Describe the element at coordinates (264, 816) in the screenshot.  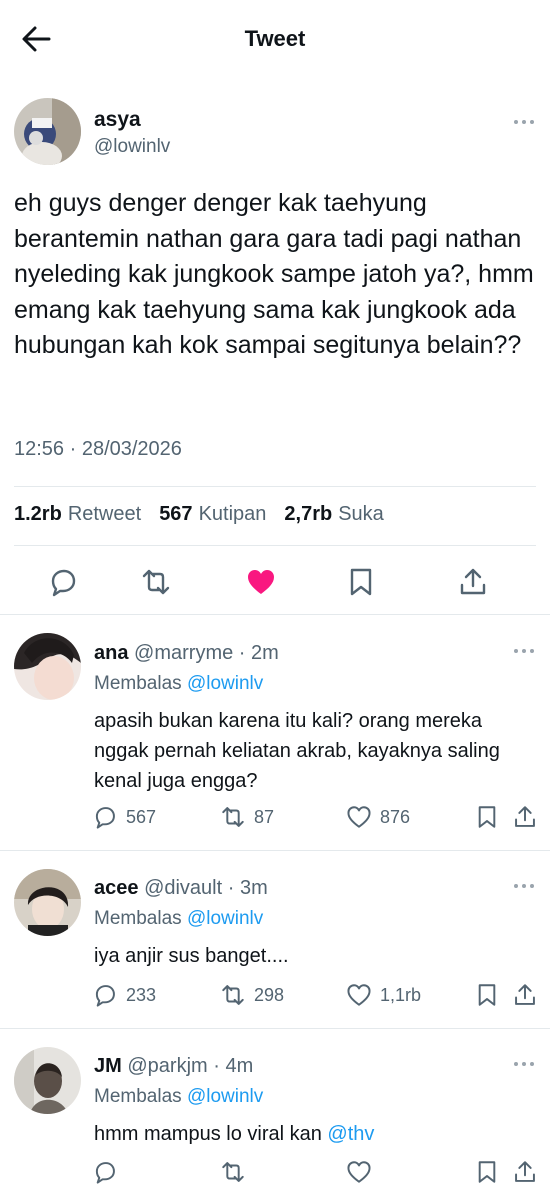
I see `retweet-count: 87` at that location.